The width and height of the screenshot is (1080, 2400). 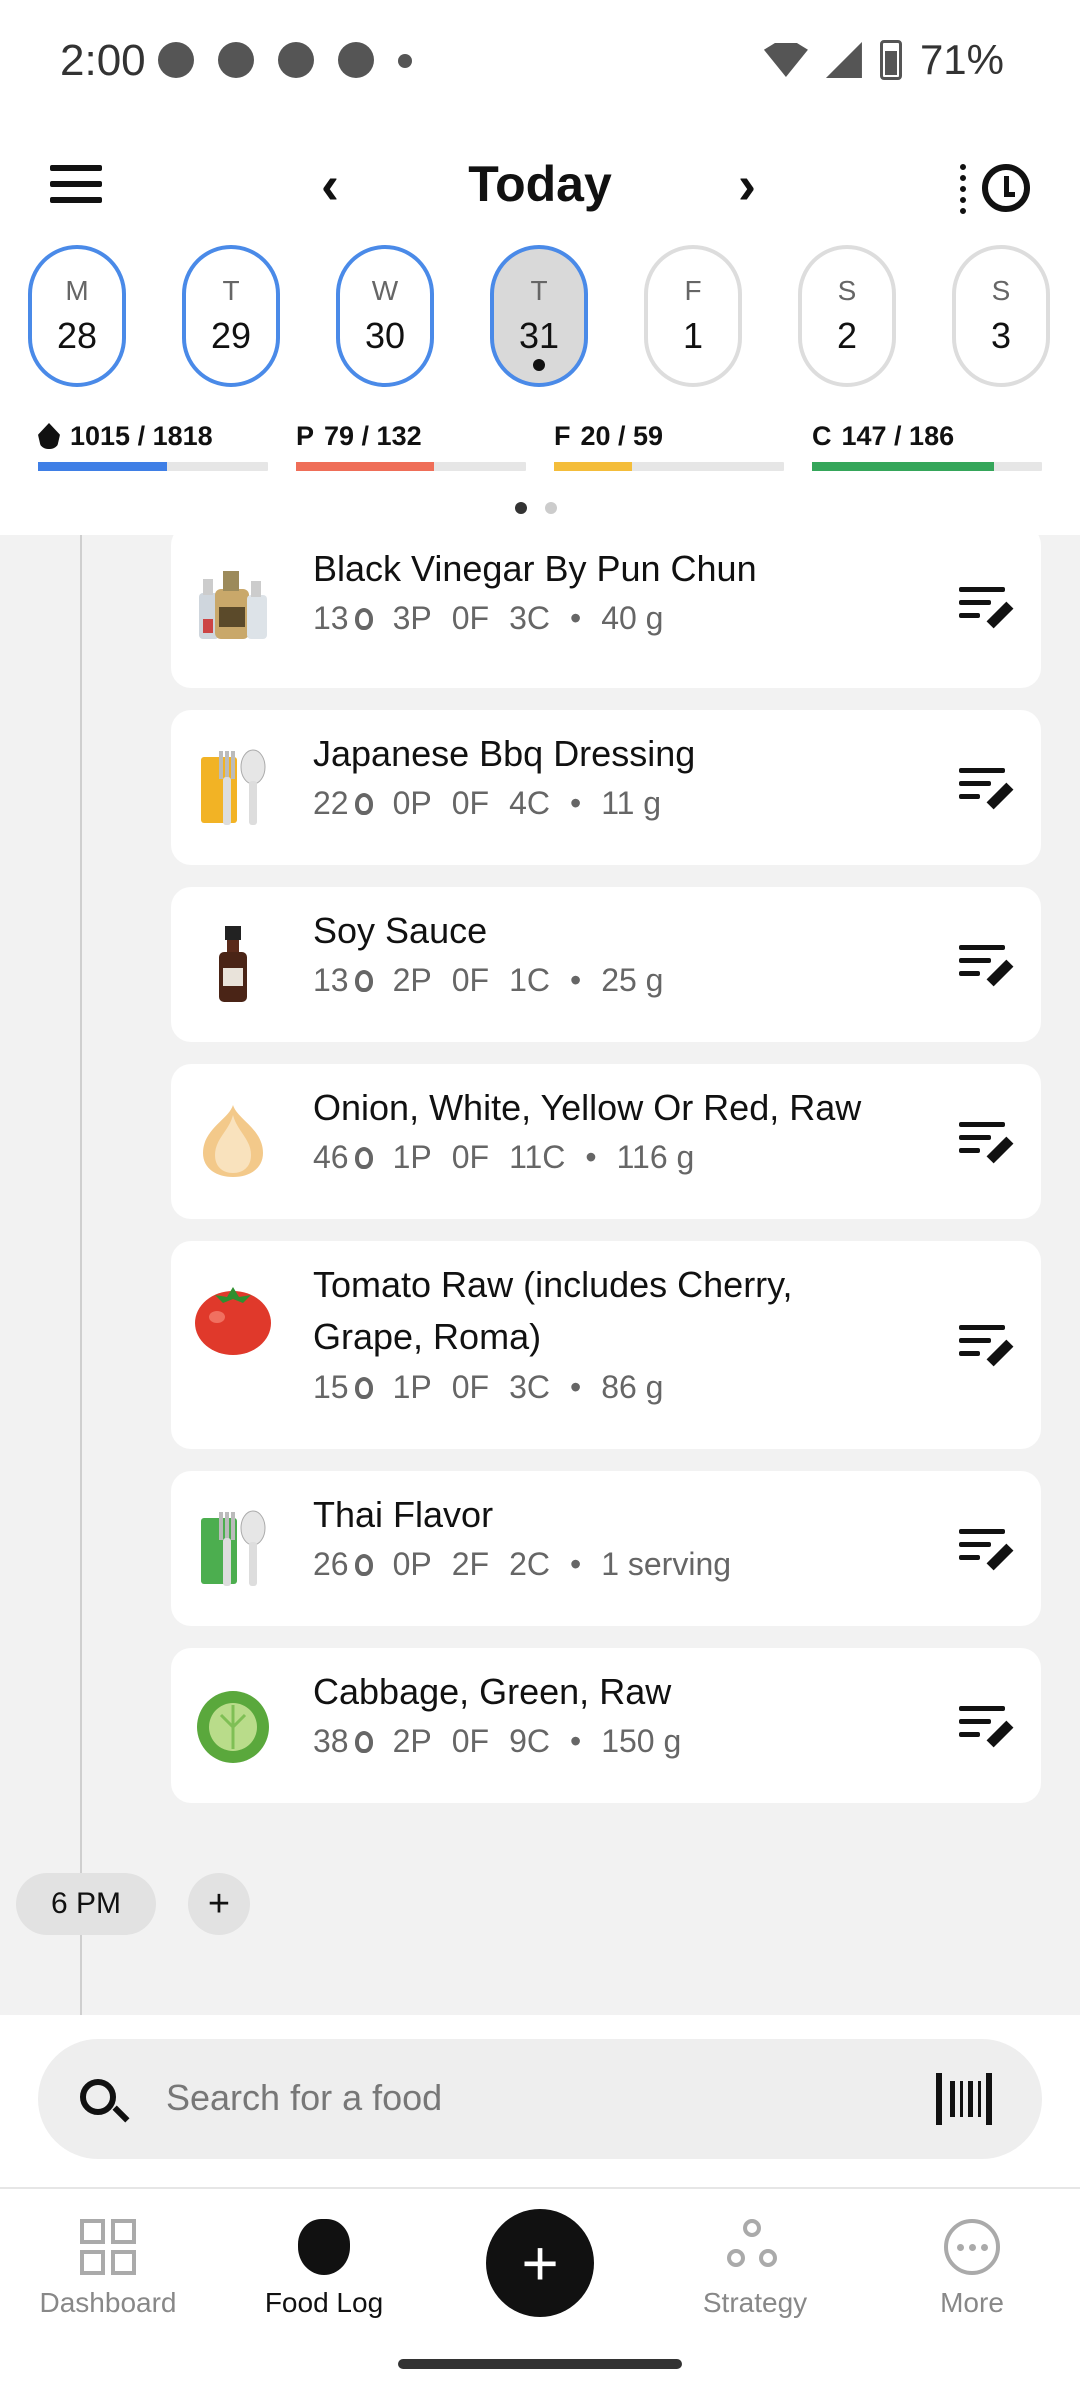 I want to click on day-friday: F 1, so click(x=693, y=316).